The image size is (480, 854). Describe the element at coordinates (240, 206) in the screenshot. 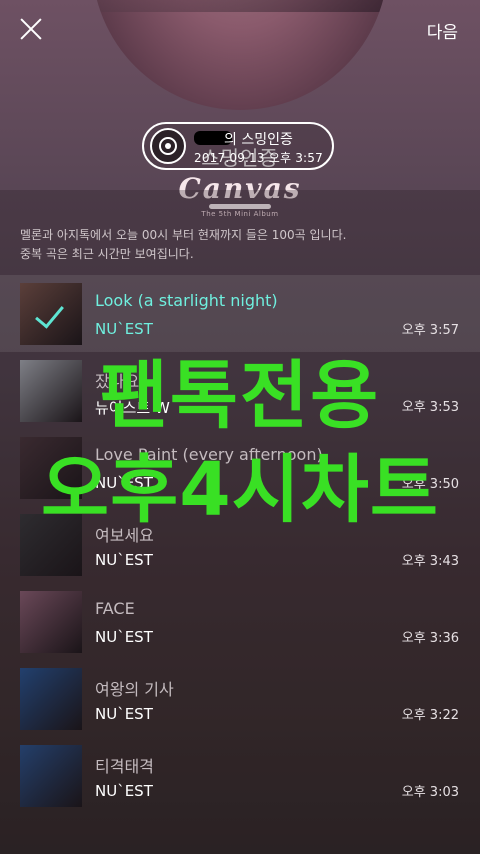

I see `drag-handle` at that location.